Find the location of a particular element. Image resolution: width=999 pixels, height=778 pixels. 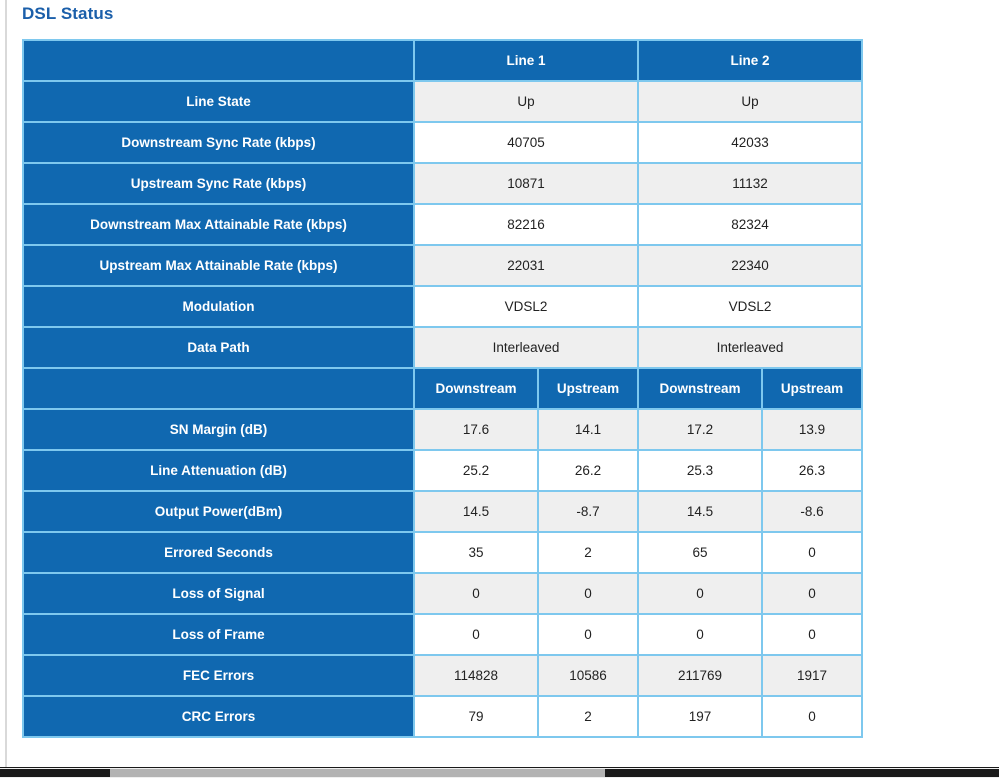

row-label-upstream-sync-rate: Upstream Sync Rate (kbps) is located at coordinates (218, 183).